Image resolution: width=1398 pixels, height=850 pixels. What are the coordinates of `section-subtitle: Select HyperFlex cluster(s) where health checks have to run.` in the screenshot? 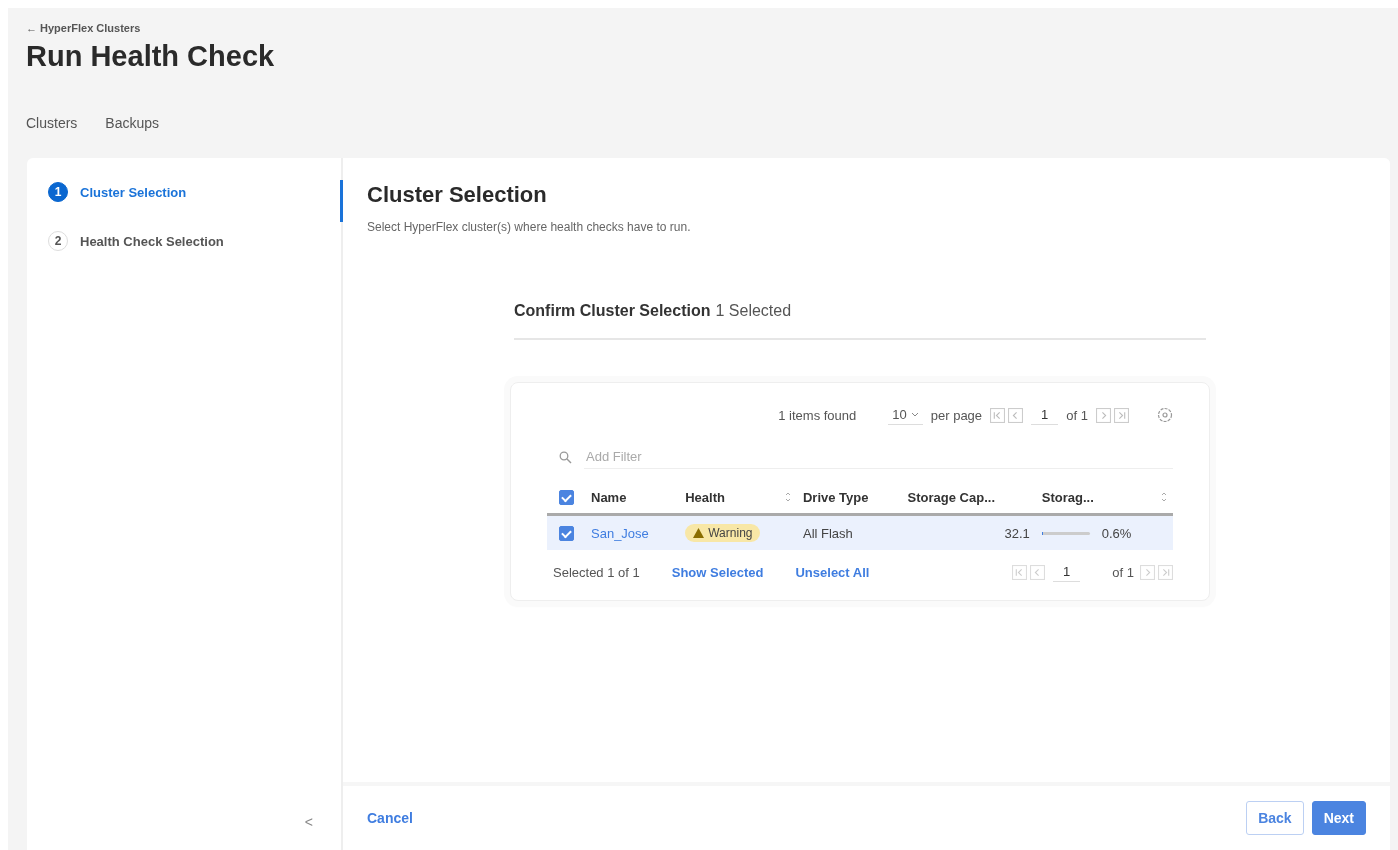 It's located at (529, 227).